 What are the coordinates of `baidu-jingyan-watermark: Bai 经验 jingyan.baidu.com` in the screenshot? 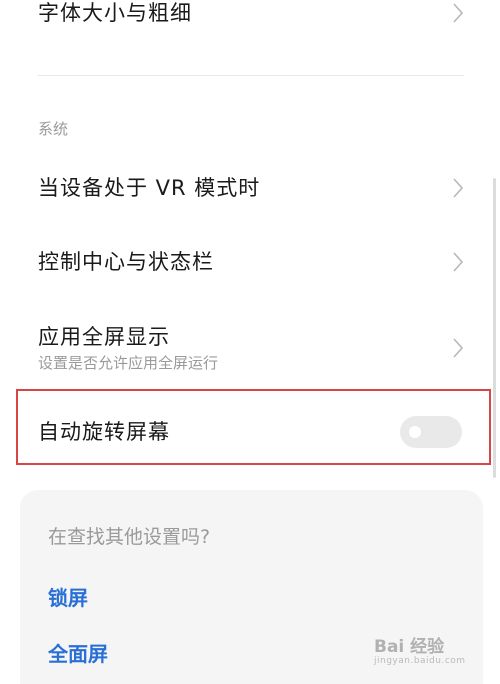 It's located at (424, 651).